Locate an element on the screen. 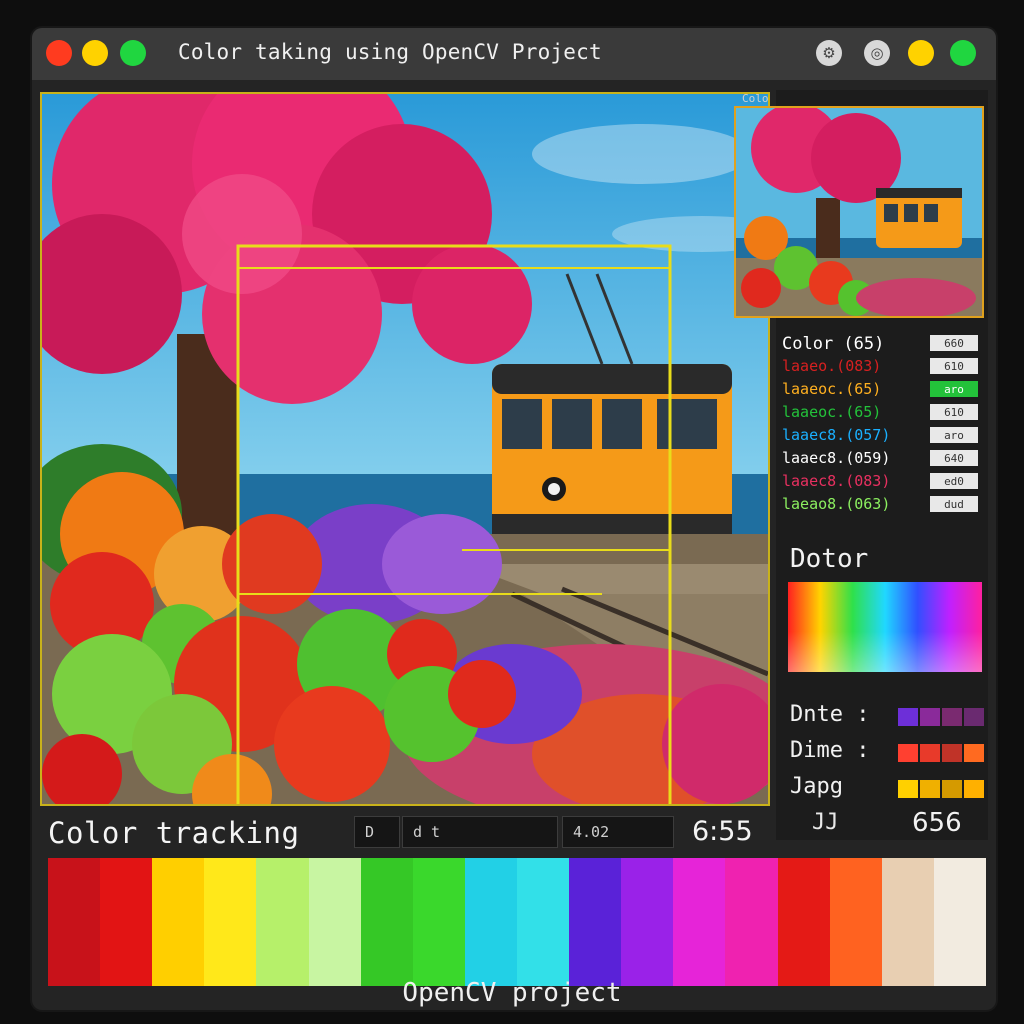 This screenshot has width=1024, height=1024. maximize-window-button is located at coordinates (133, 53).